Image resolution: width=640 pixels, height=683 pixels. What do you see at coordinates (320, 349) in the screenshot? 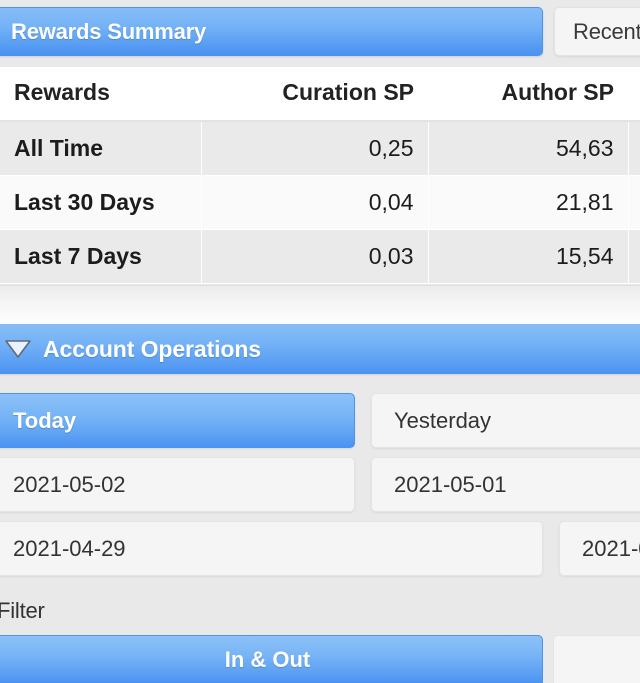
I see `account-operations-header: Account Operations` at bounding box center [320, 349].